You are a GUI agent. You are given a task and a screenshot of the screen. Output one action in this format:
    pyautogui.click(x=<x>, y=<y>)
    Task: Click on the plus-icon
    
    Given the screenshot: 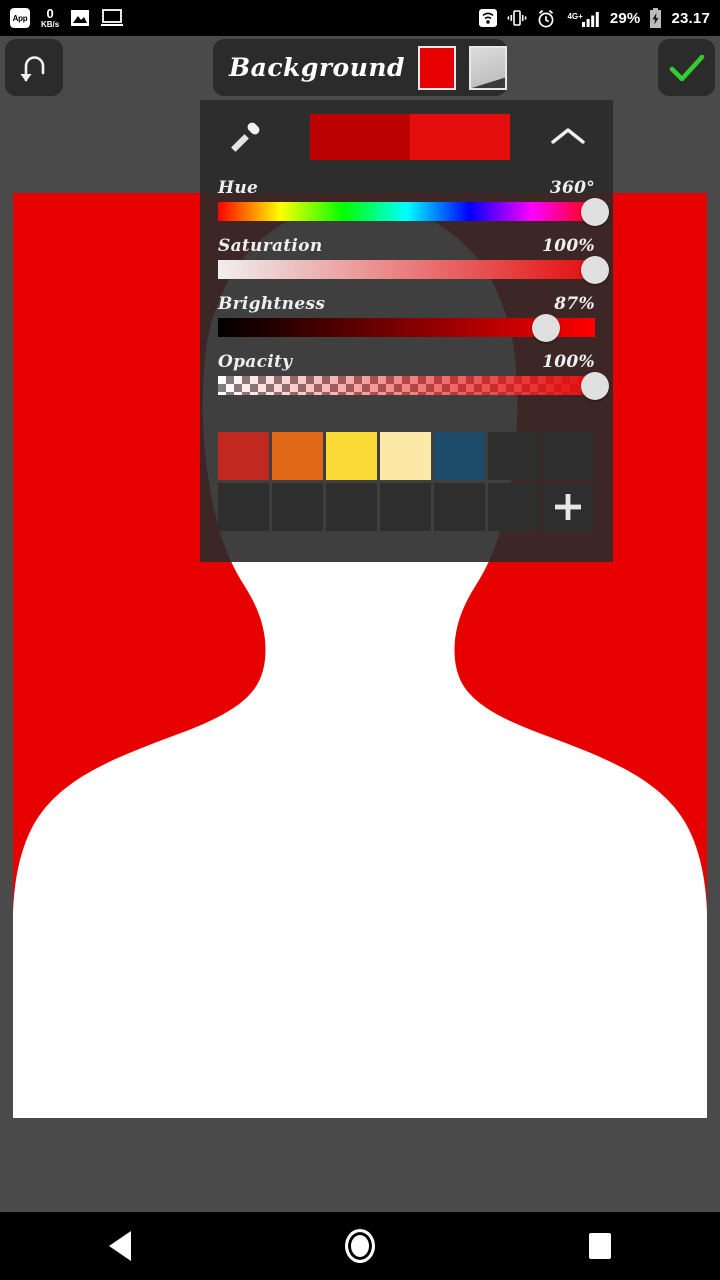 What is the action you would take?
    pyautogui.click(x=567, y=507)
    